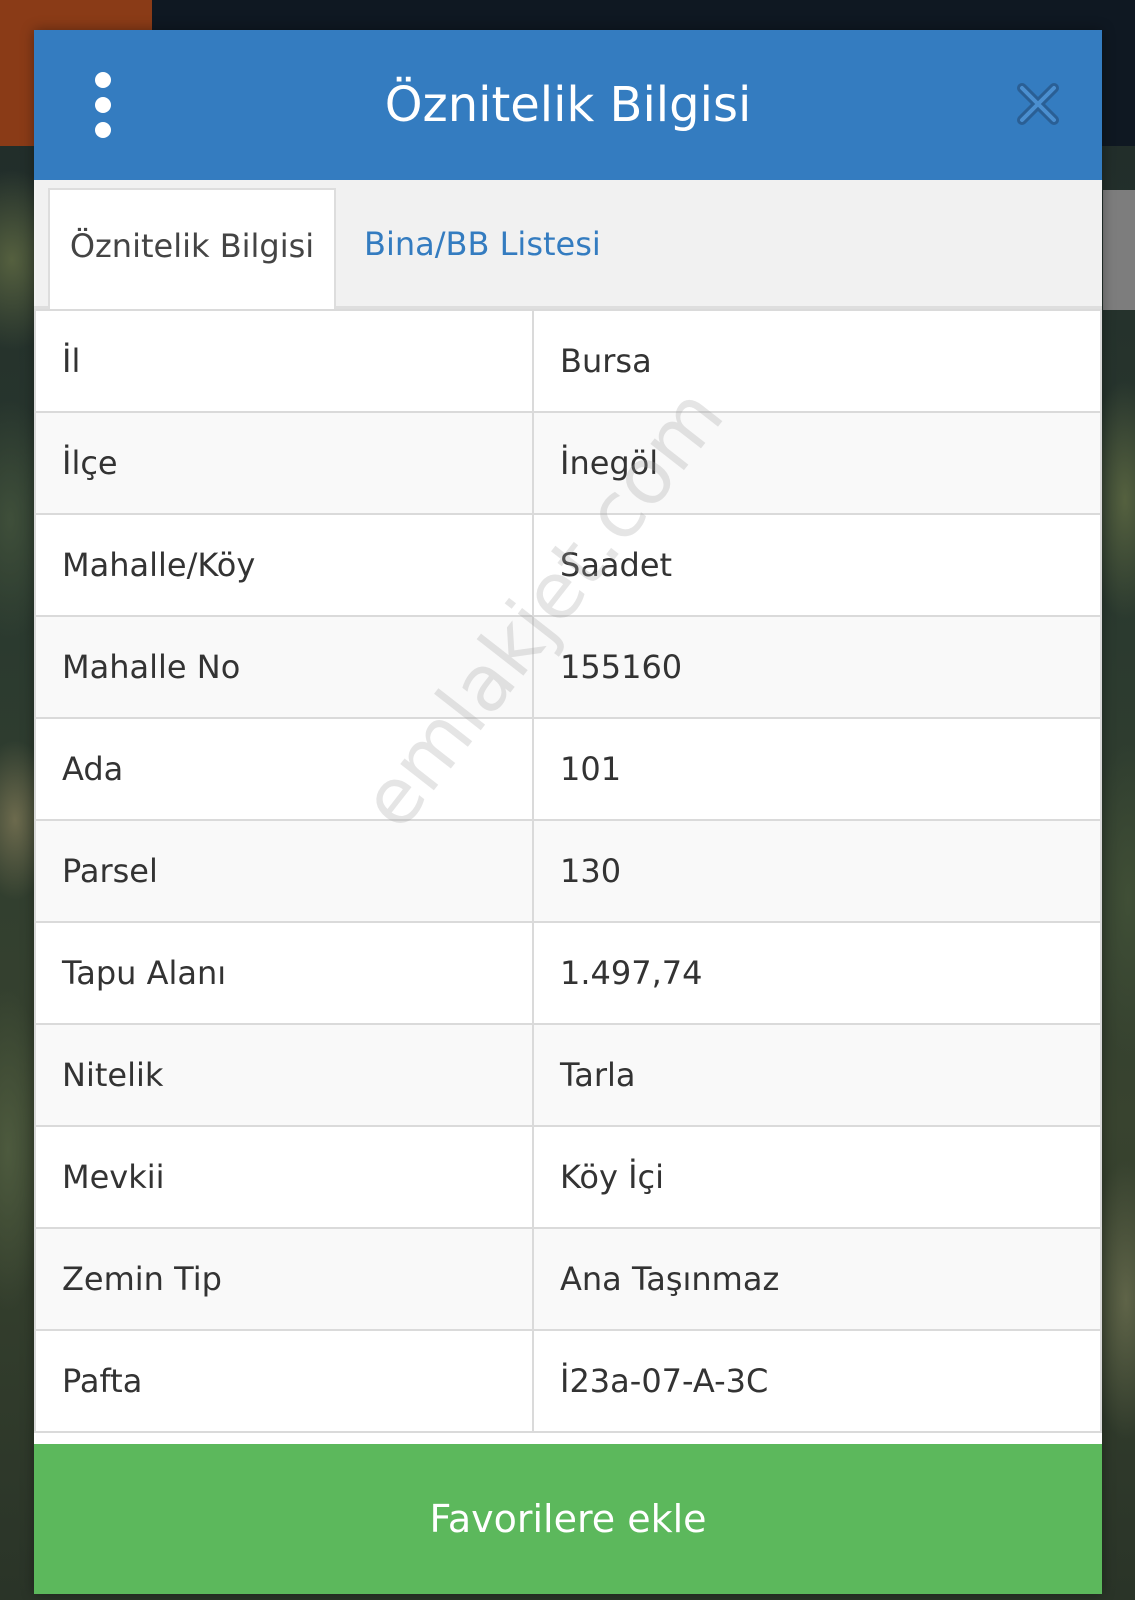 Image resolution: width=1135 pixels, height=1600 pixels. I want to click on table-row: Mahalle/Köy Saadet, so click(568, 565).